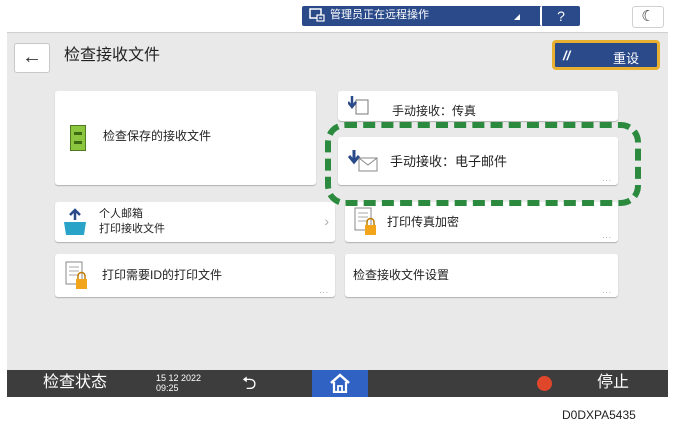  I want to click on storage-box-icon, so click(78, 138).